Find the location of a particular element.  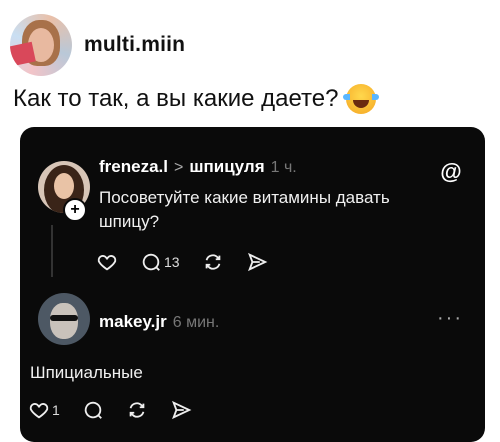

like-button is located at coordinates (107, 262).